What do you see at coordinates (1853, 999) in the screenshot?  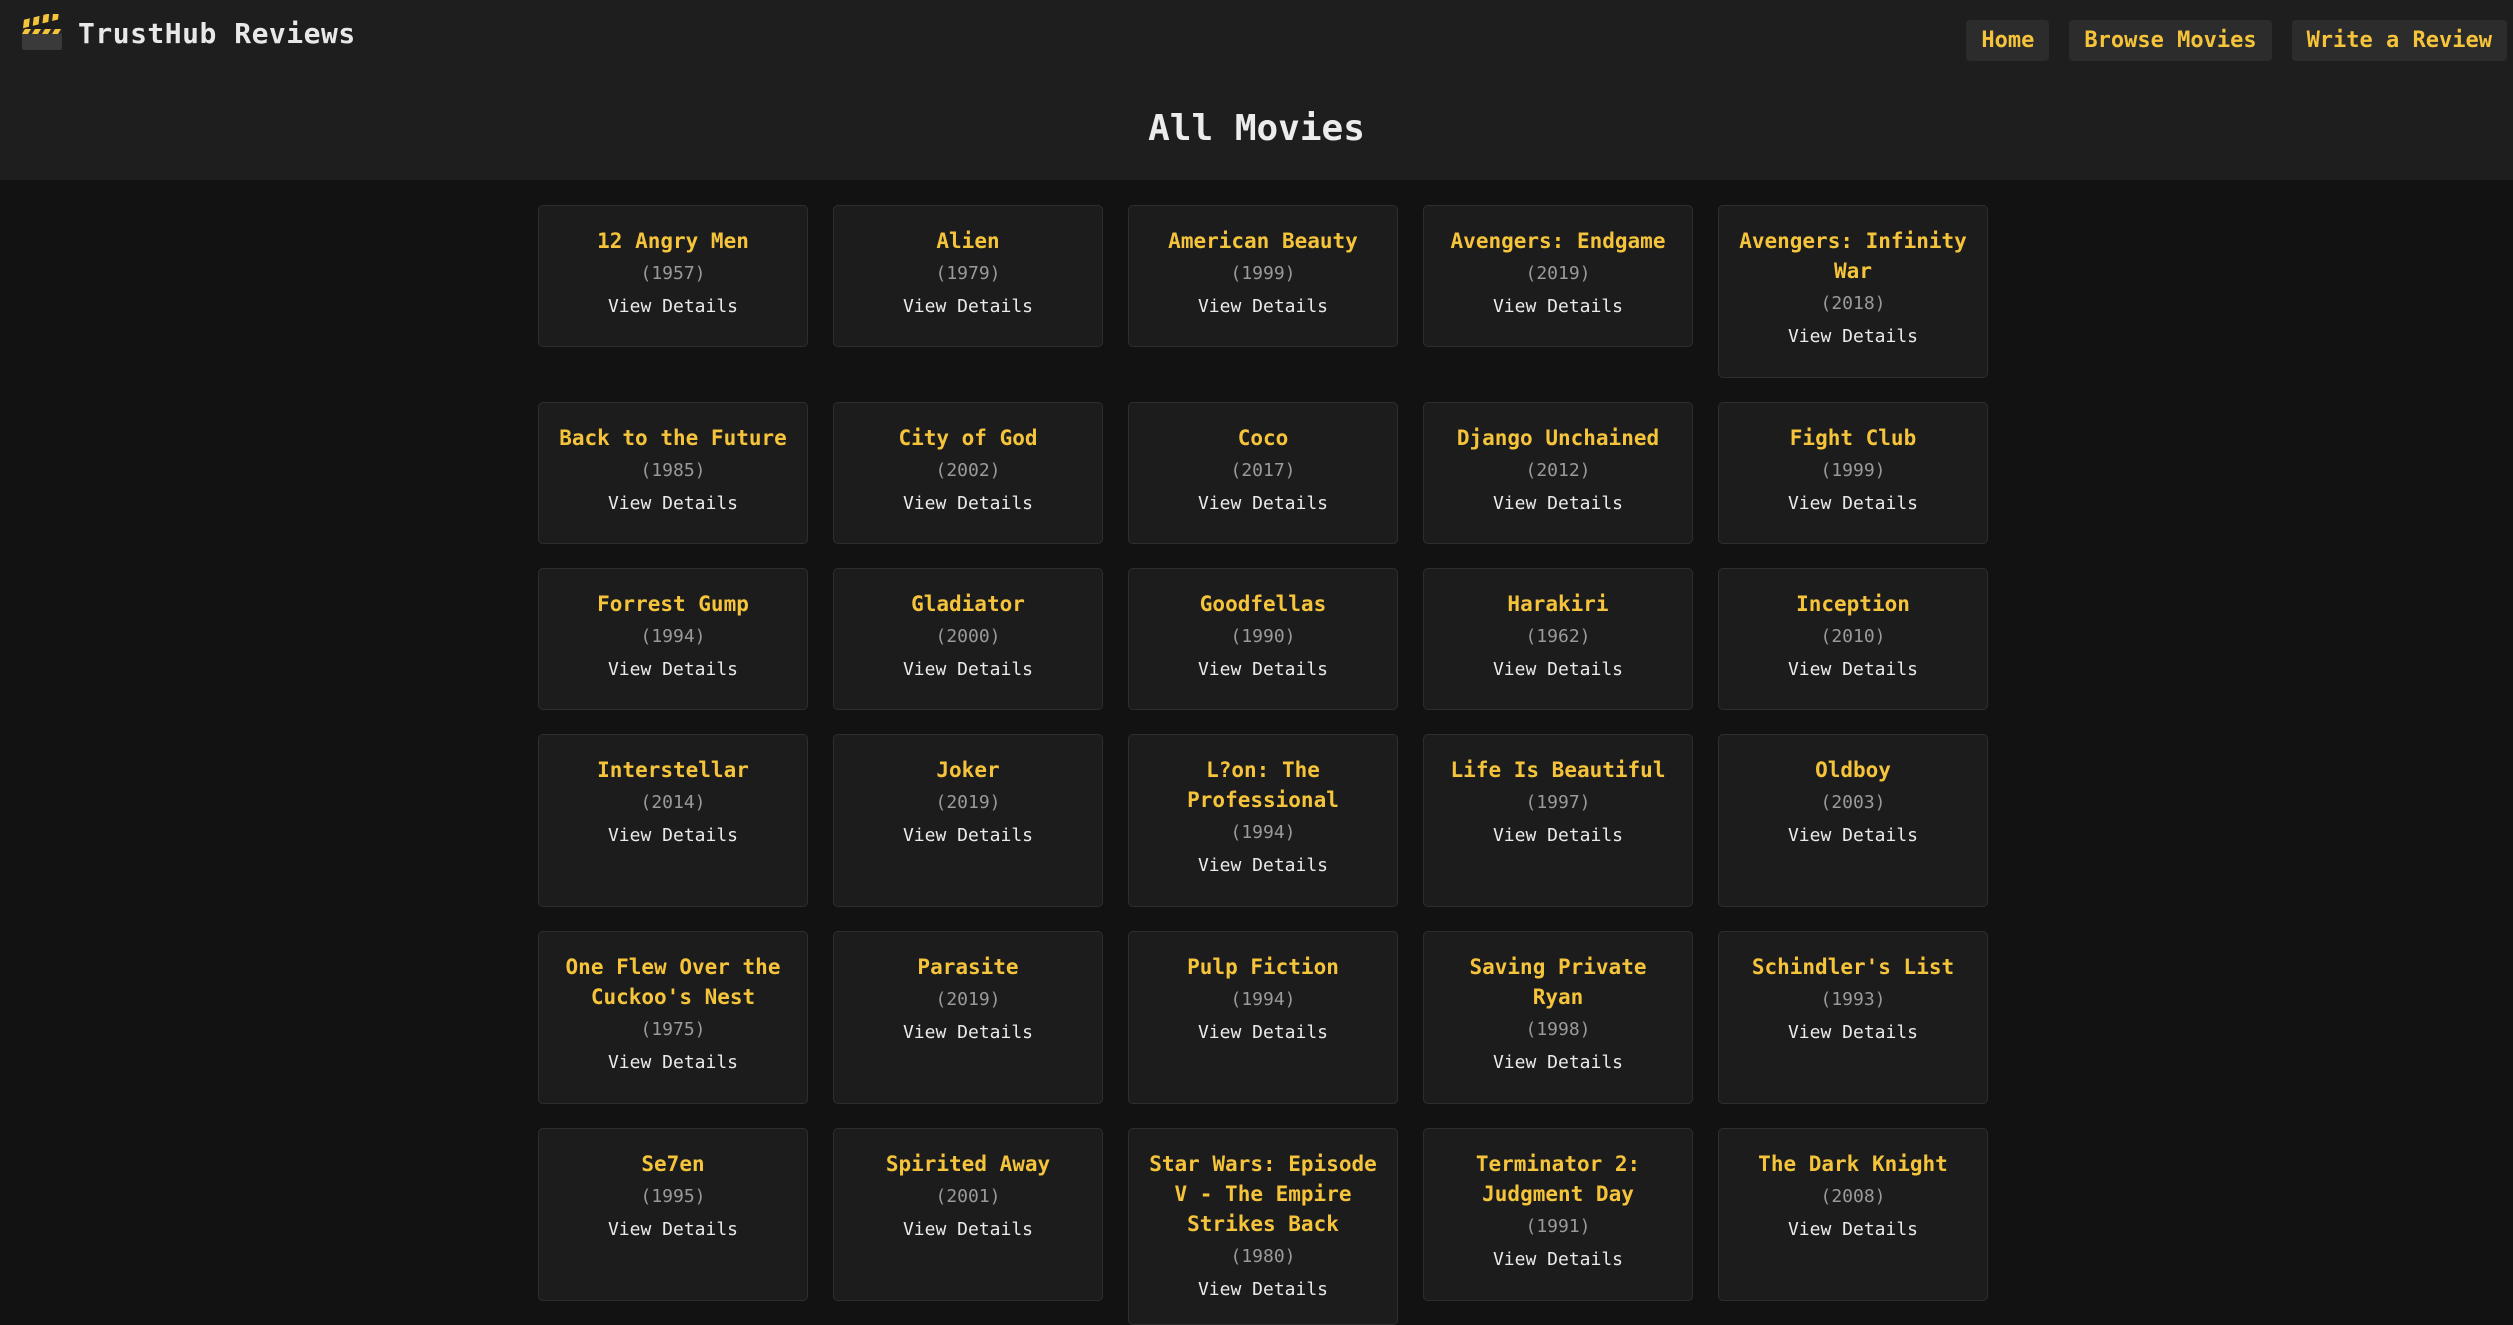 I see `movie-year: (1993)` at bounding box center [1853, 999].